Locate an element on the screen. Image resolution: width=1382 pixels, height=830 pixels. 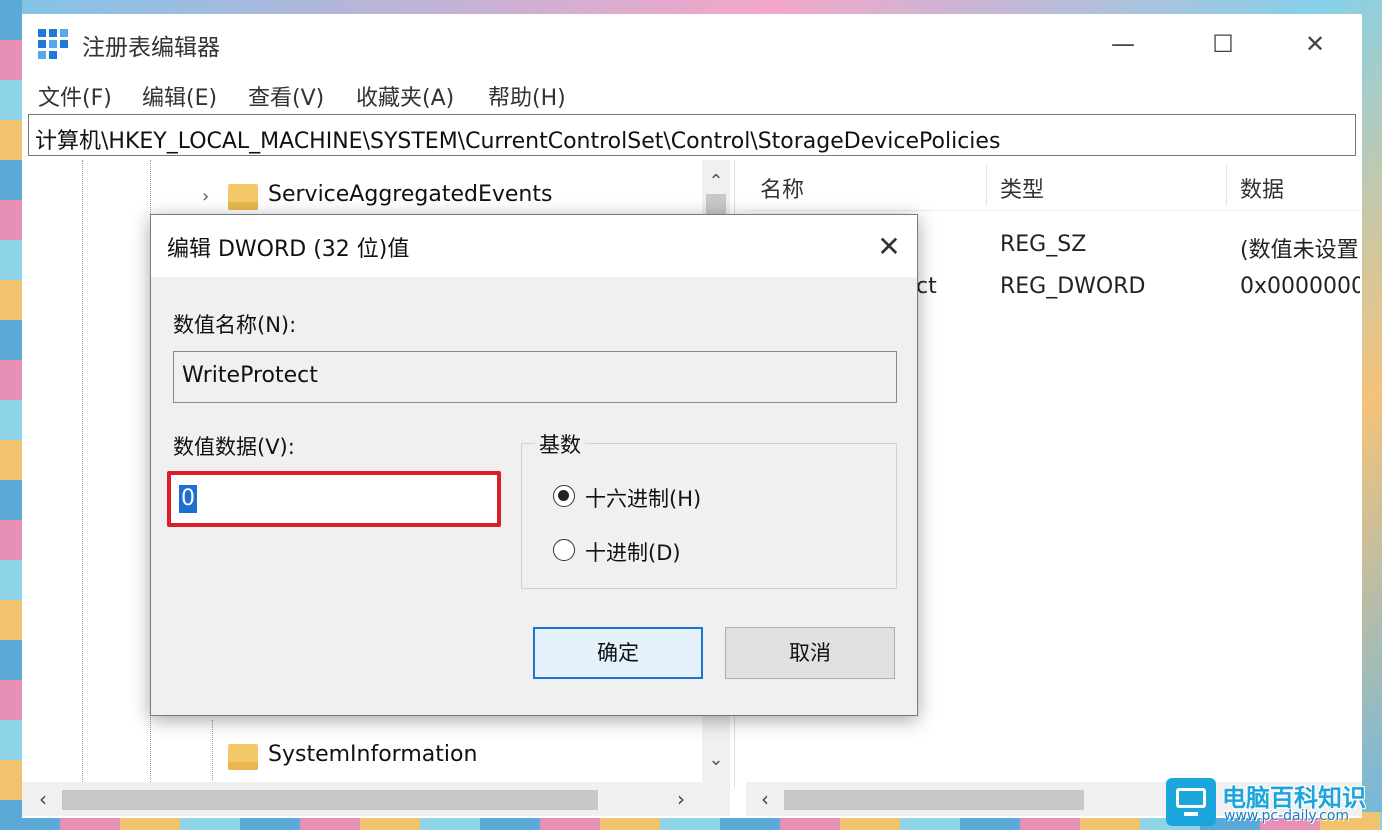
value-name-field: WriteProtect is located at coordinates (535, 377).